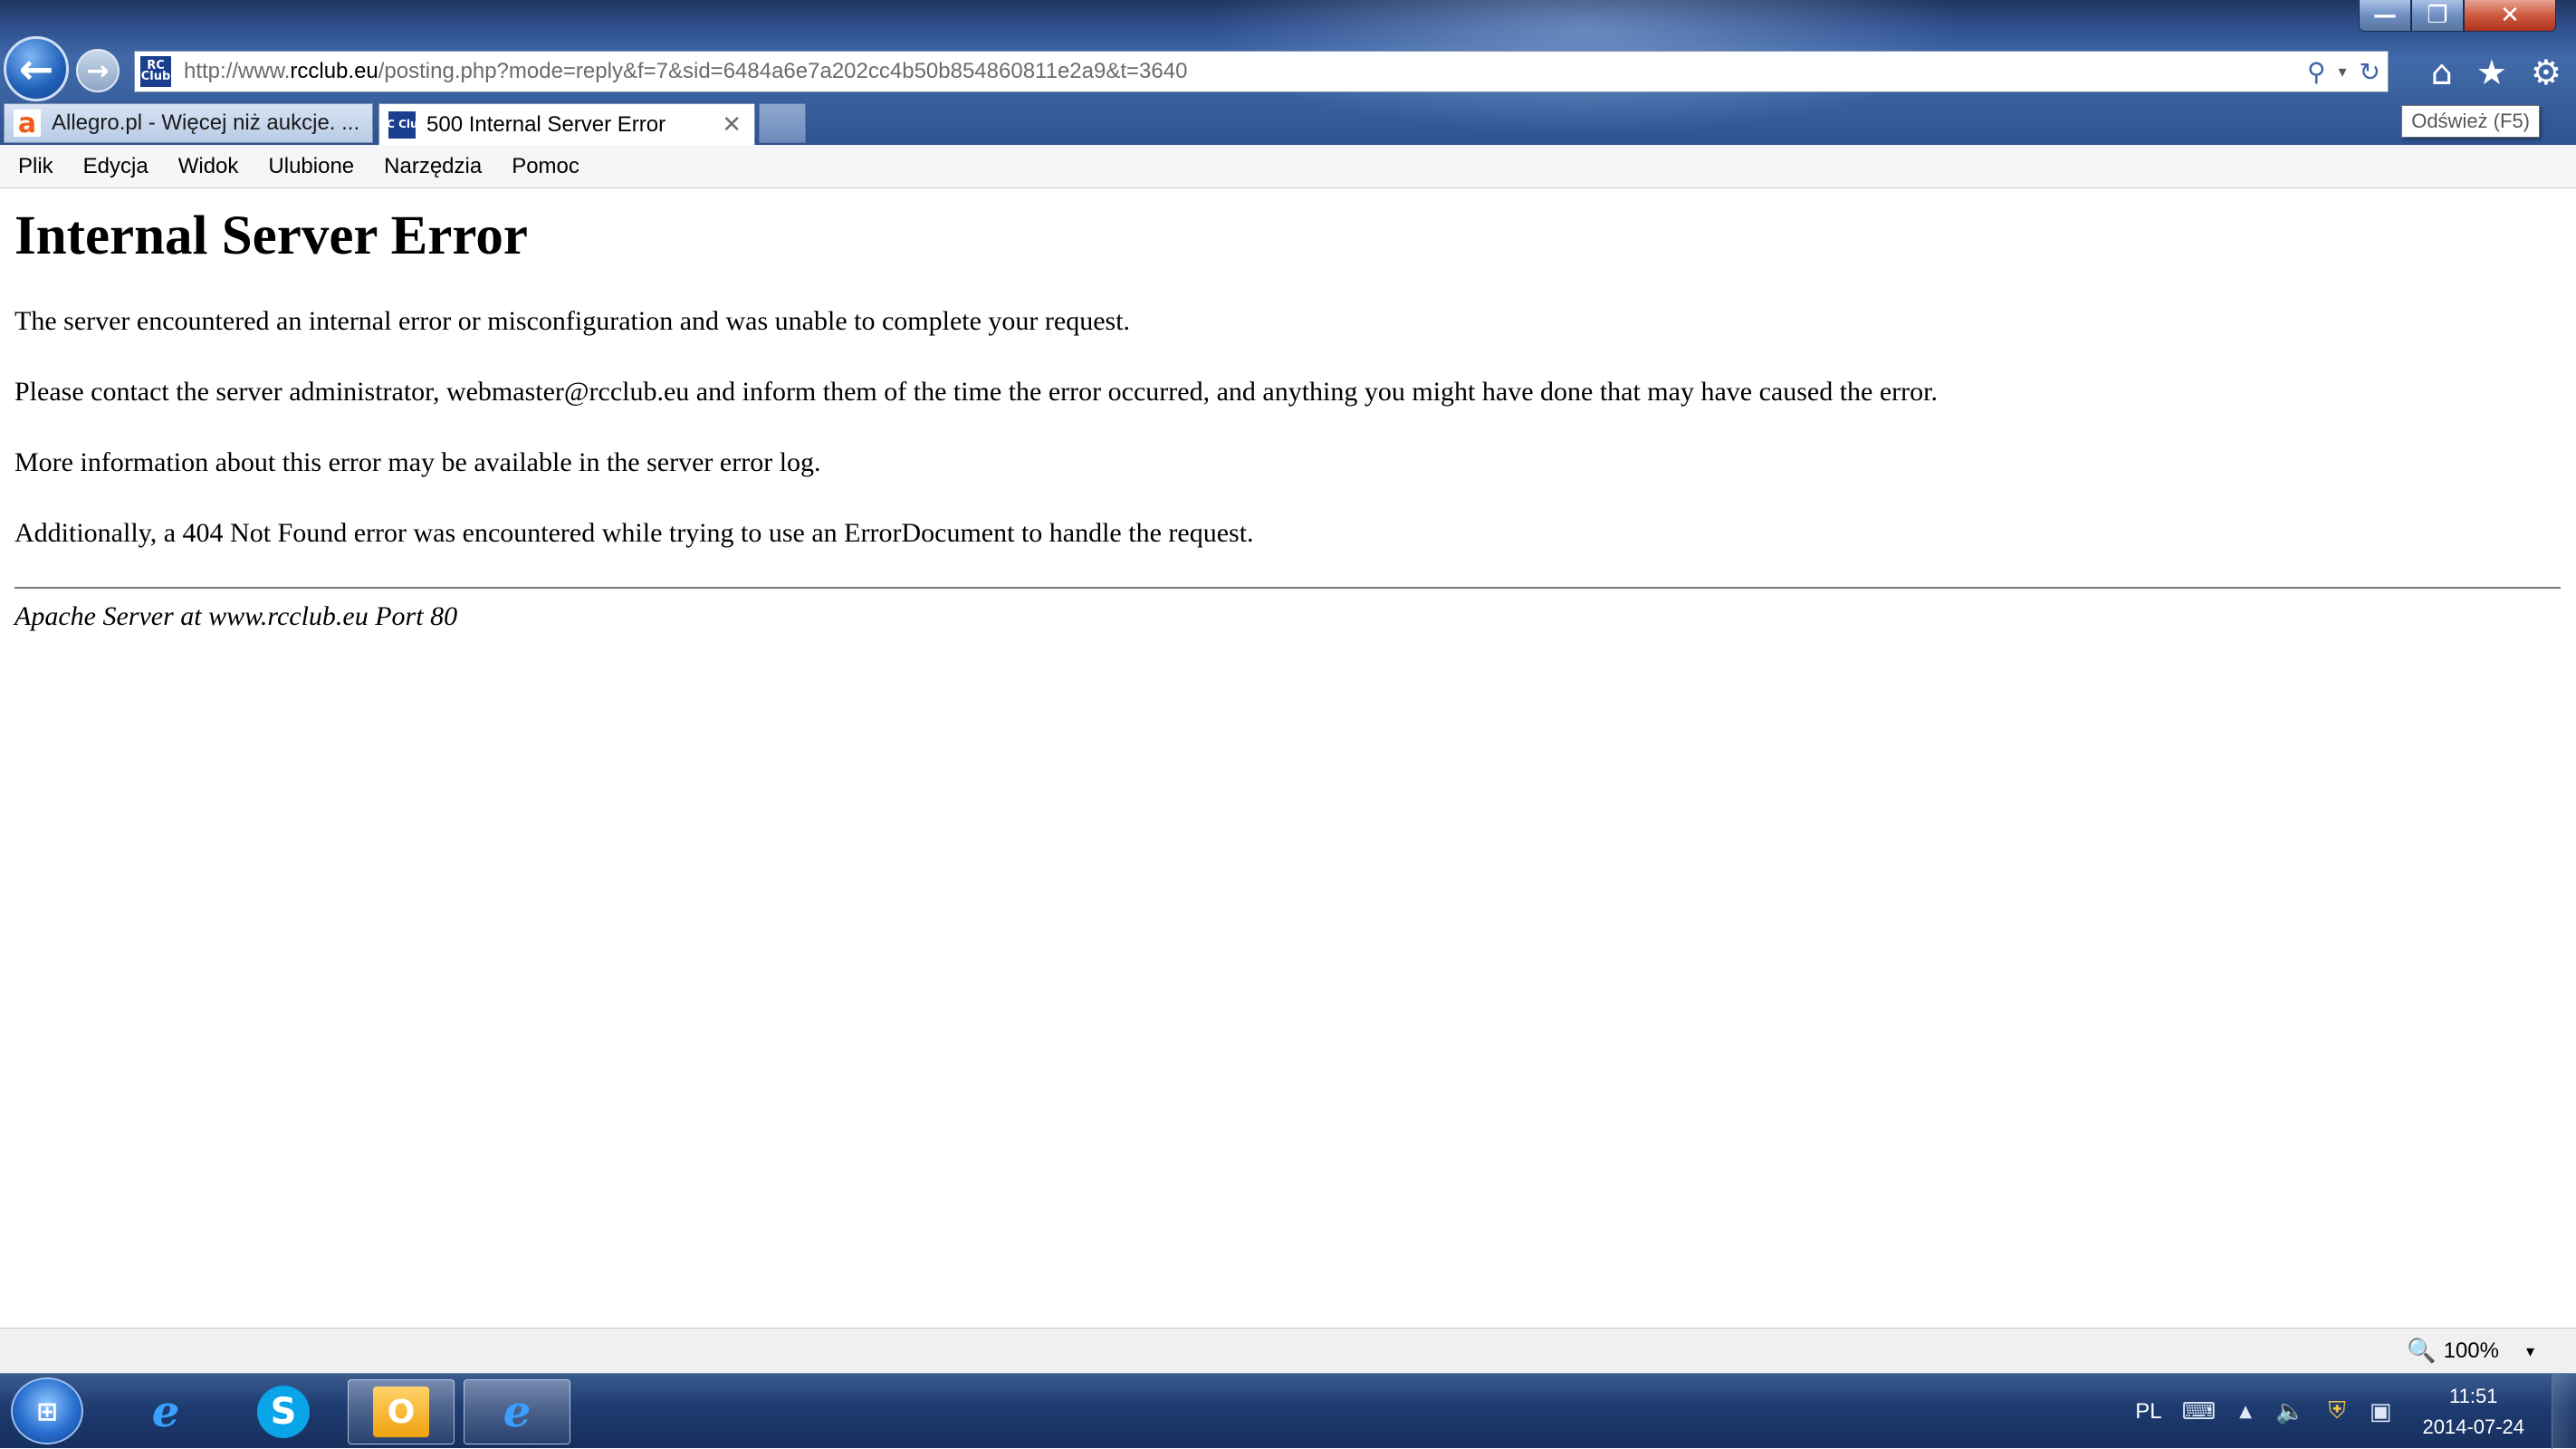  Describe the element at coordinates (1287, 588) in the screenshot. I see `divider` at that location.